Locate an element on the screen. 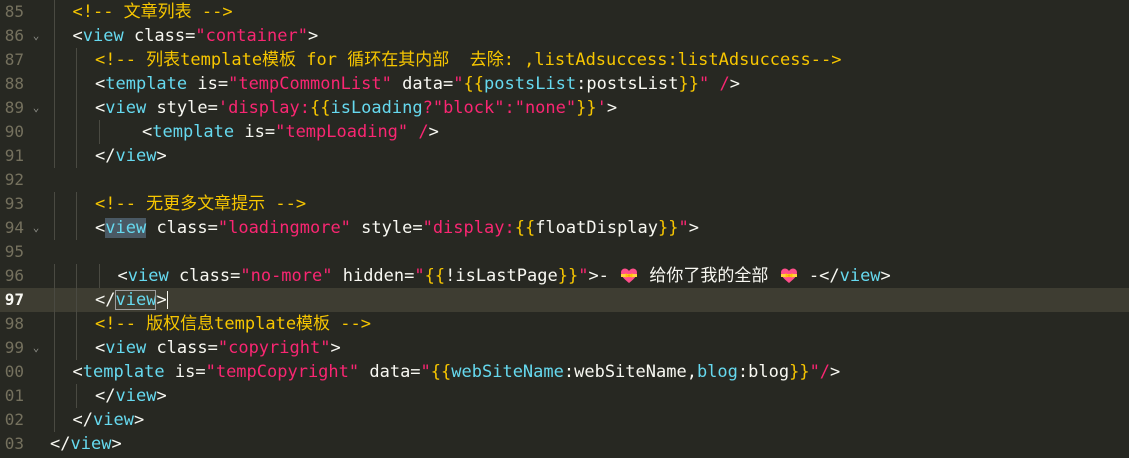 Image resolution: width=1129 pixels, height=458 pixels. code-text: <!-- 文章列表 --> is located at coordinates (153, 12).